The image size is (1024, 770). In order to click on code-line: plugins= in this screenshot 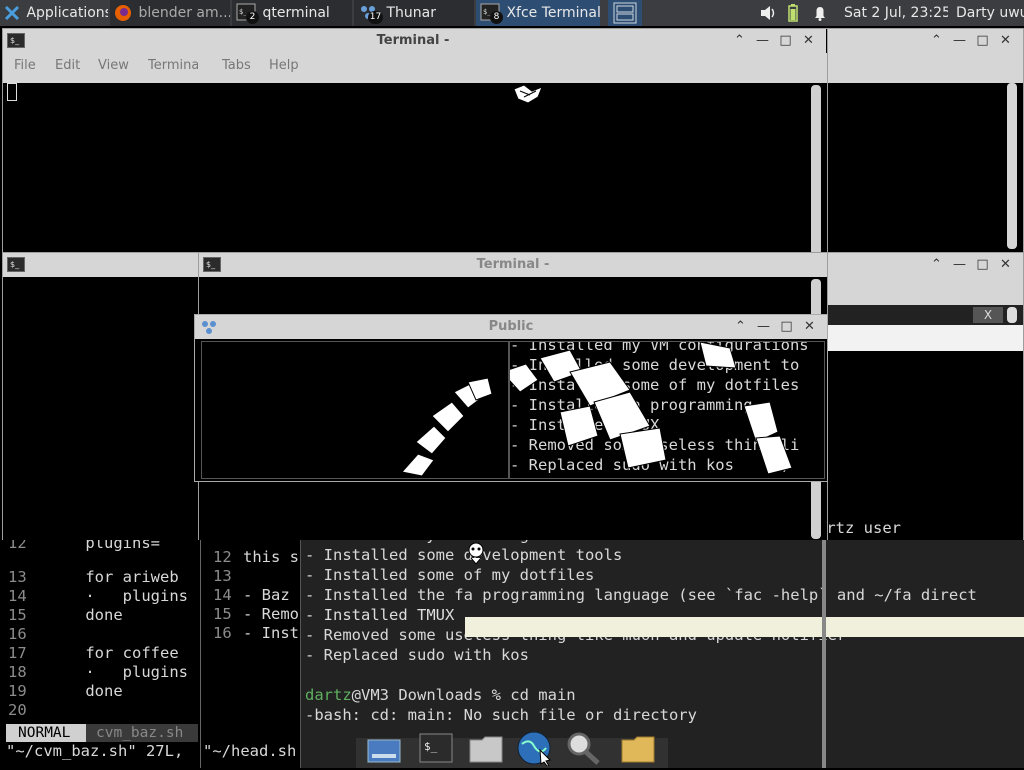, I will do `click(104, 546)`.